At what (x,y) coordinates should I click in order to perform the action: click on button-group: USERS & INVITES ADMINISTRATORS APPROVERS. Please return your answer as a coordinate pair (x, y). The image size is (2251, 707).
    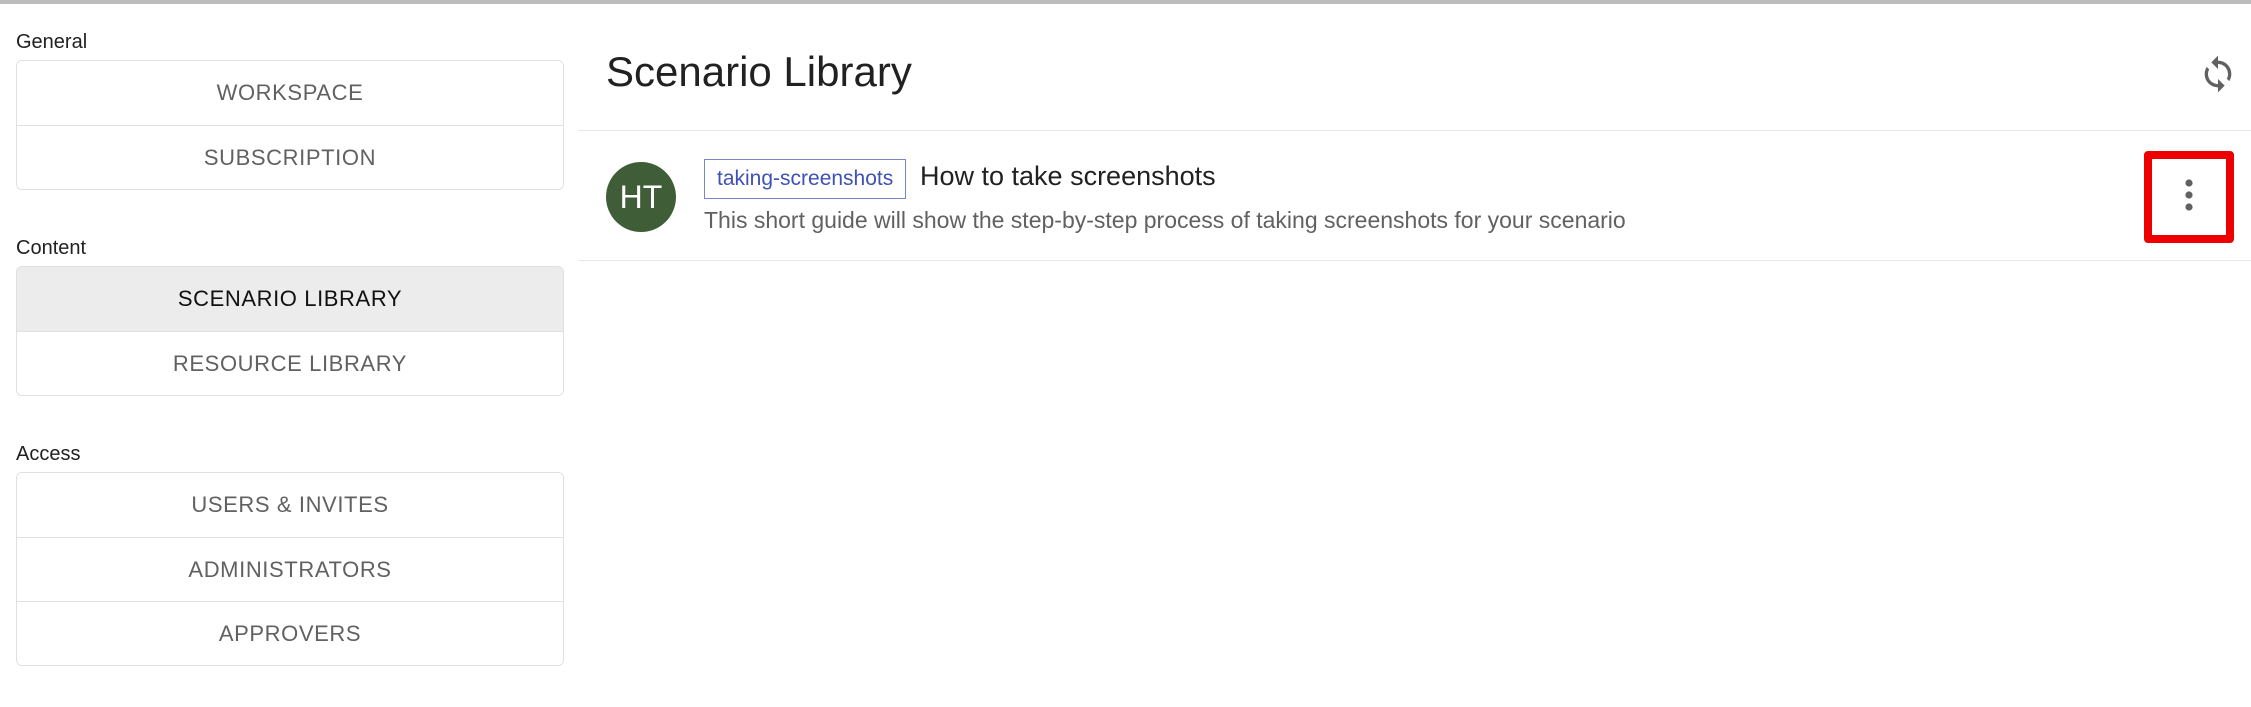
    Looking at the image, I should click on (290, 569).